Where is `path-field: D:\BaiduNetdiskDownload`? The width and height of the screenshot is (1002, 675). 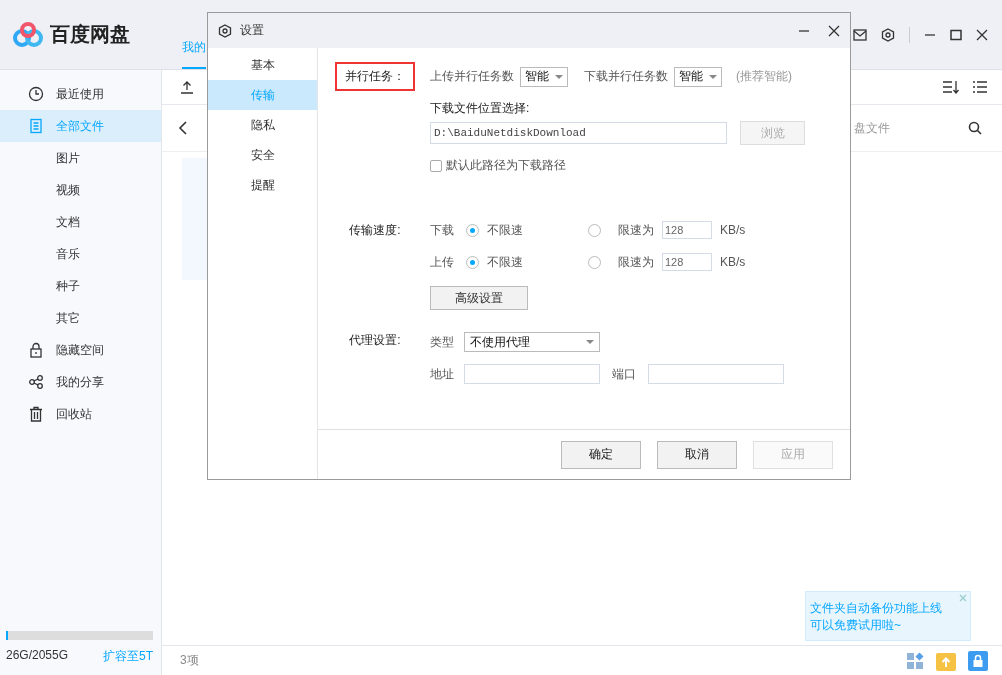
path-field: D:\BaiduNetdiskDownload is located at coordinates (578, 133).